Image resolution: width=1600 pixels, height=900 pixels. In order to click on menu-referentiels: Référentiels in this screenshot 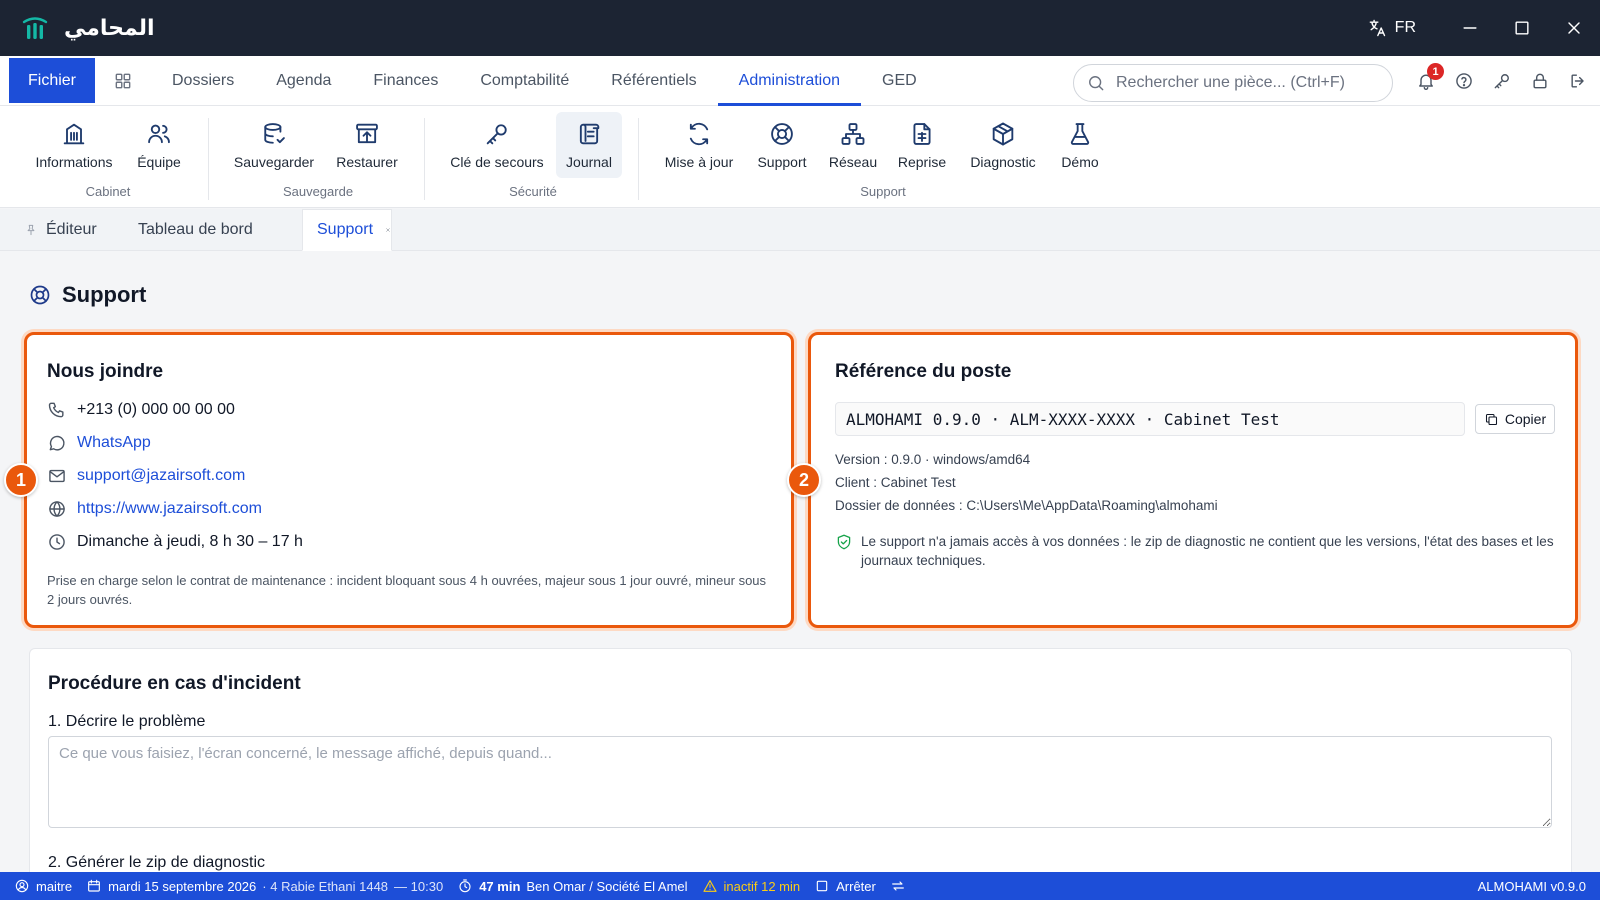, I will do `click(653, 81)`.